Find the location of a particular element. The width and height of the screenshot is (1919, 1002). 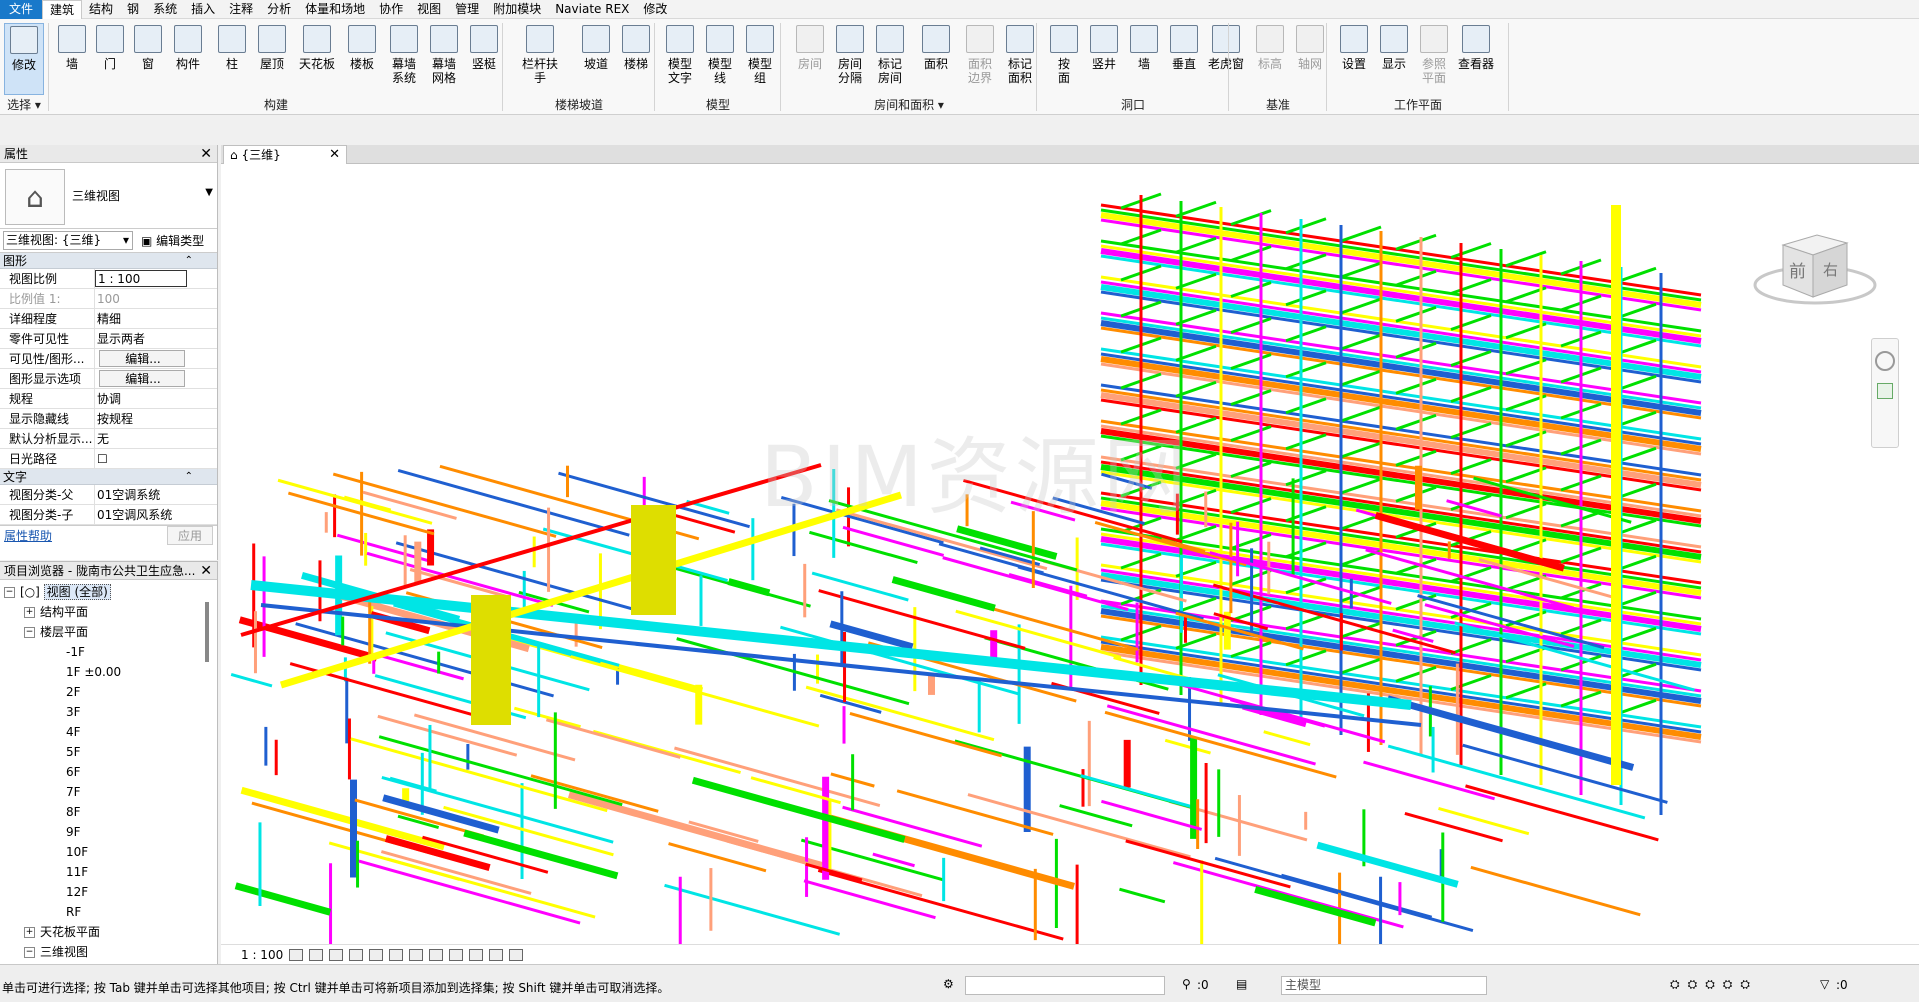

filter-icon: ▽ is located at coordinates (1824, 984).